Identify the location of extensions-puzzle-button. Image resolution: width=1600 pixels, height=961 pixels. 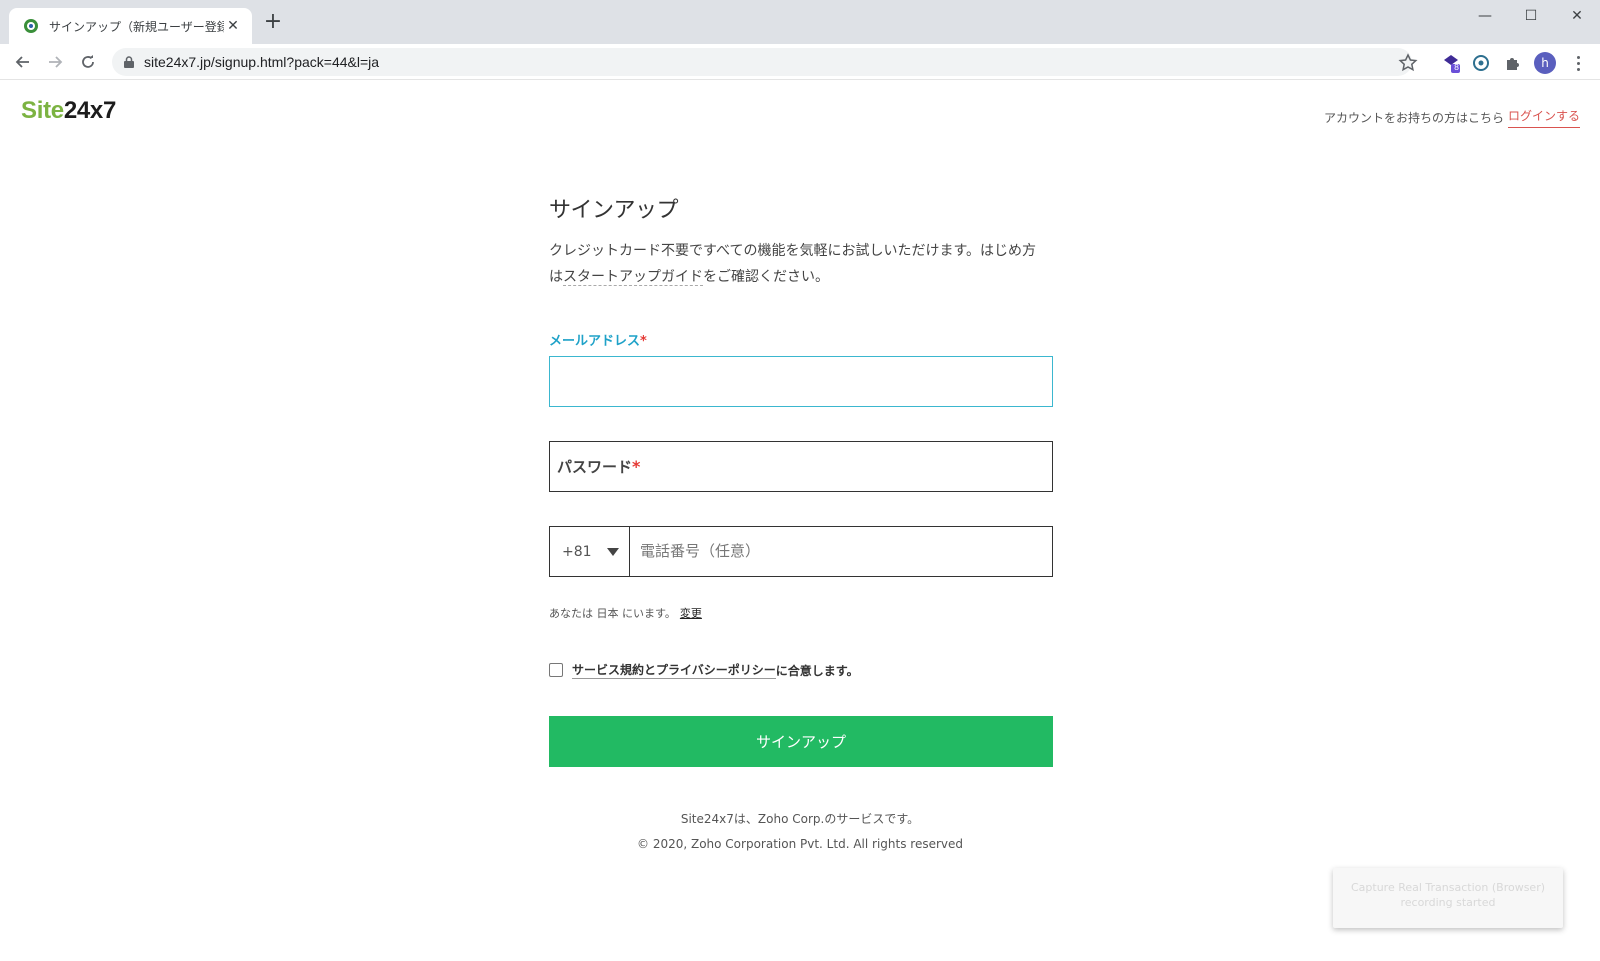
(1513, 63).